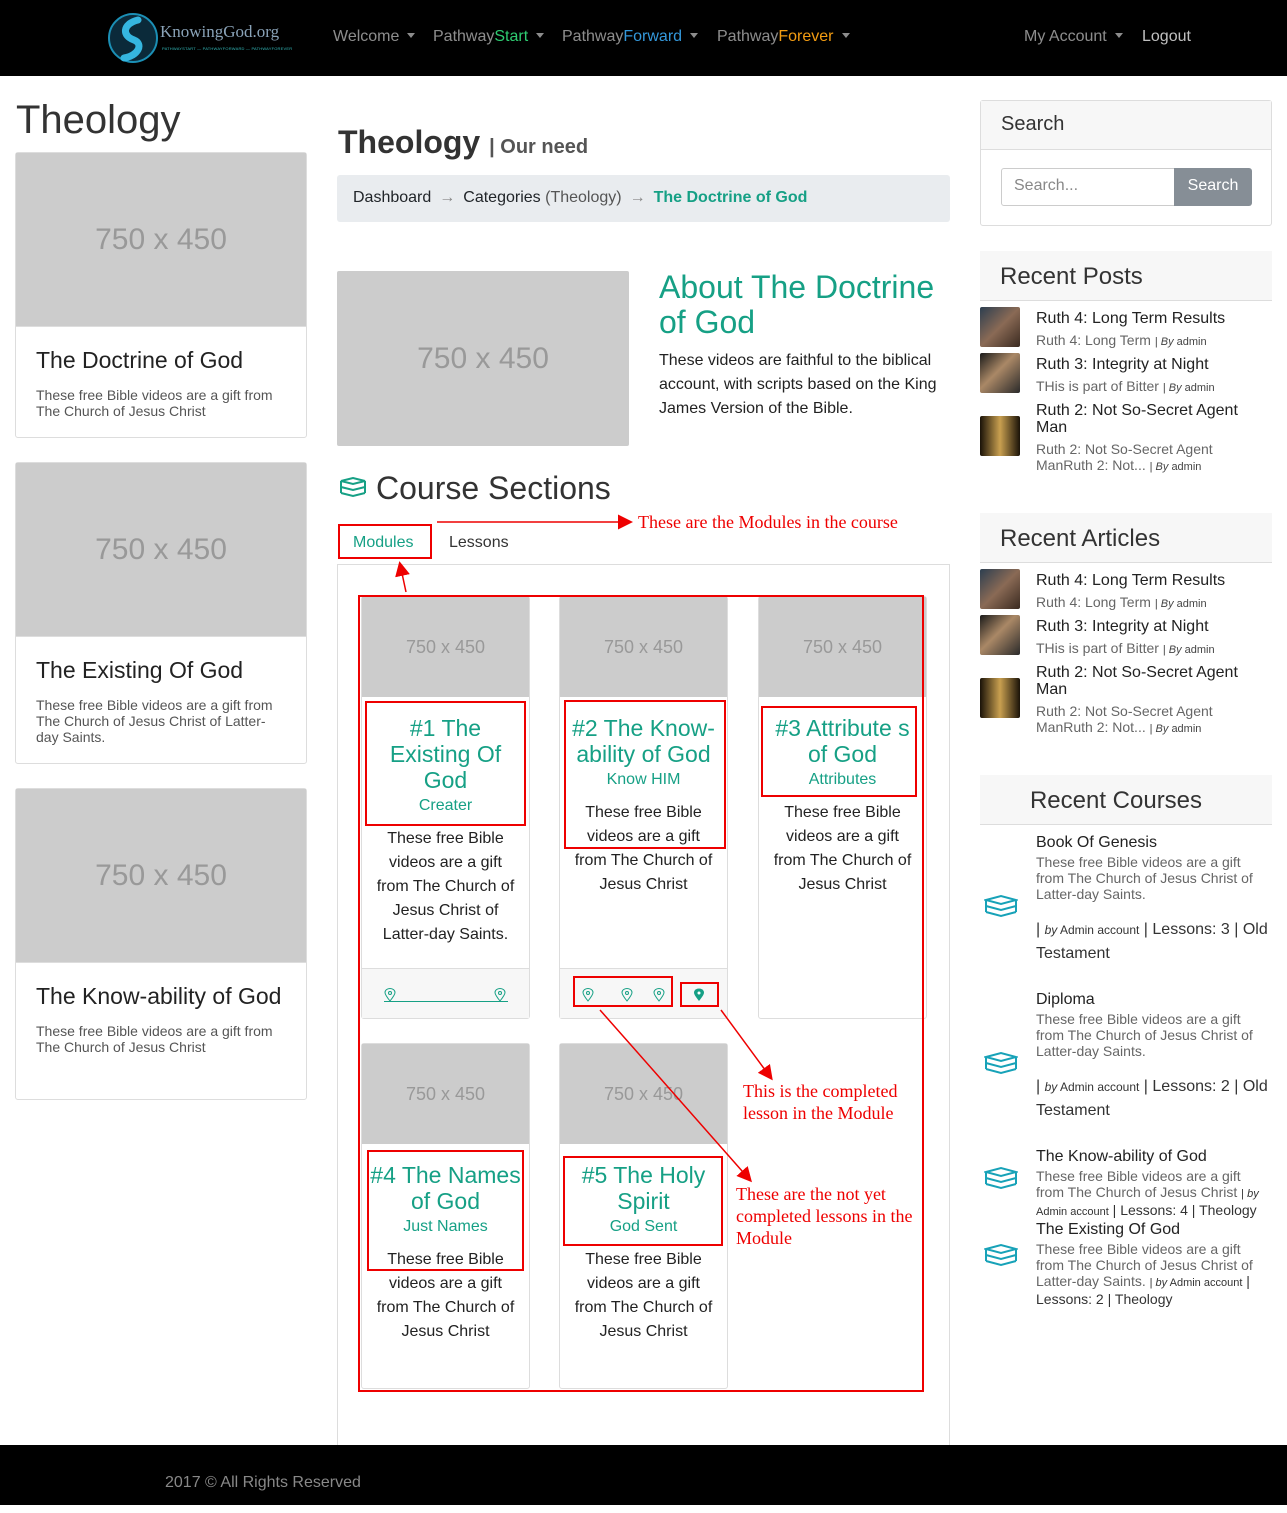 This screenshot has width=1287, height=1513. Describe the element at coordinates (1191, 929) in the screenshot. I see `course-lessons: Lessons: 3` at that location.